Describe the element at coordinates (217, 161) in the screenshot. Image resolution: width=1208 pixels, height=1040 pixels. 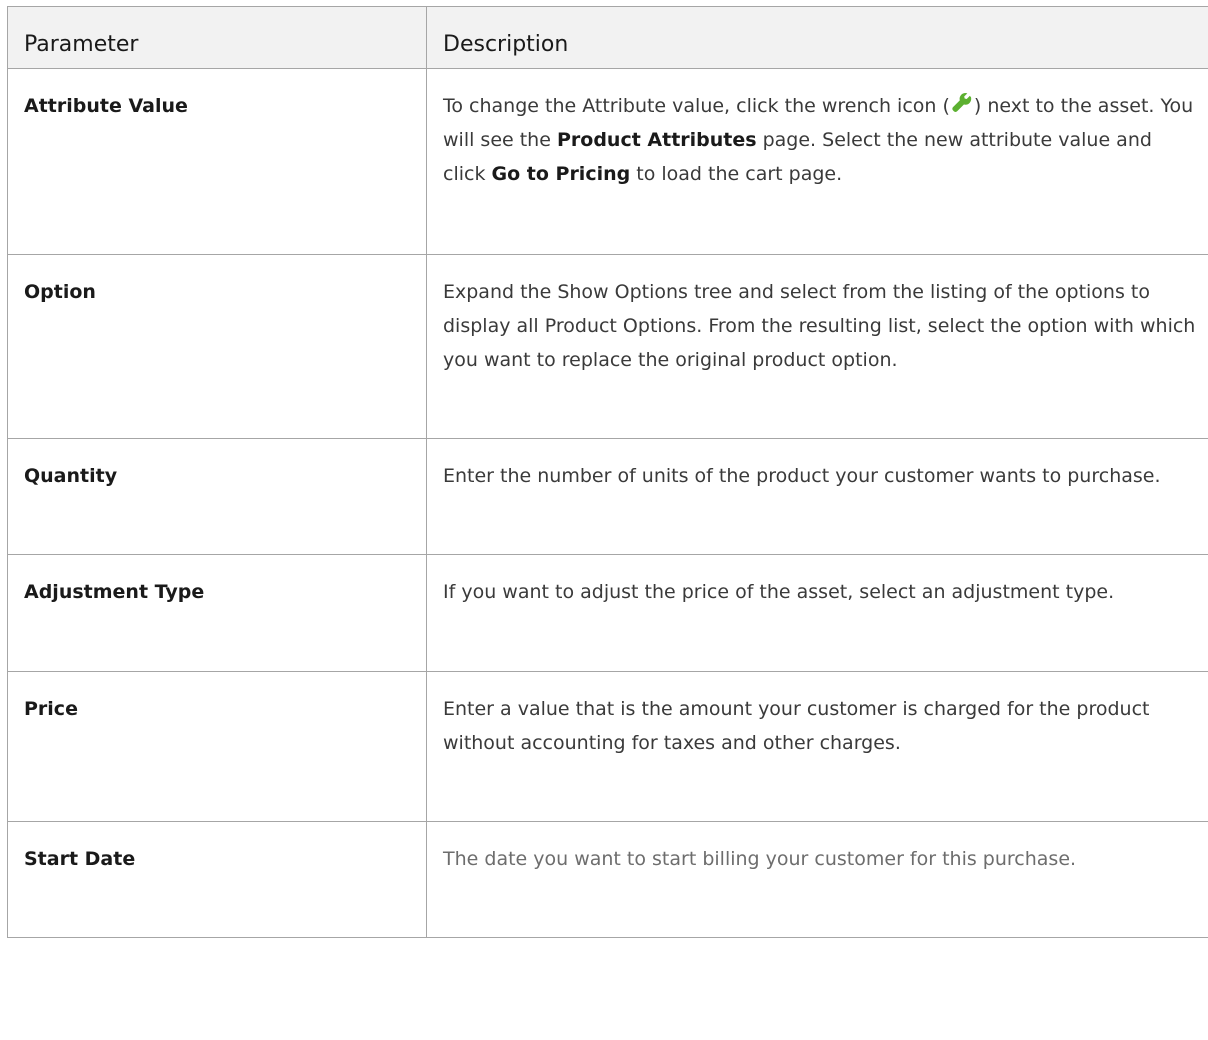
I see `parameter-name: Attribute Value` at that location.